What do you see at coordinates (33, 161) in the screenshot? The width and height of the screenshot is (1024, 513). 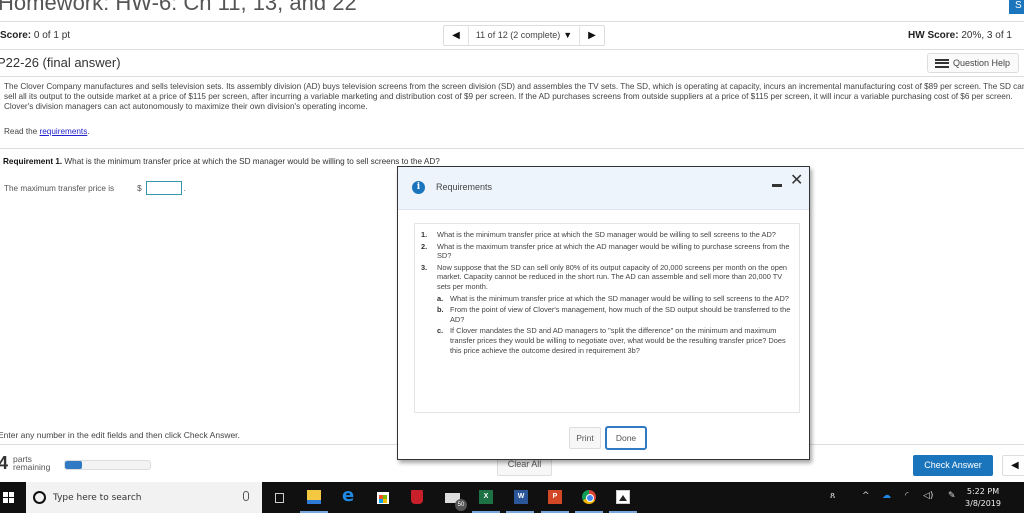 I see `requirement-label: Requirement 1.` at bounding box center [33, 161].